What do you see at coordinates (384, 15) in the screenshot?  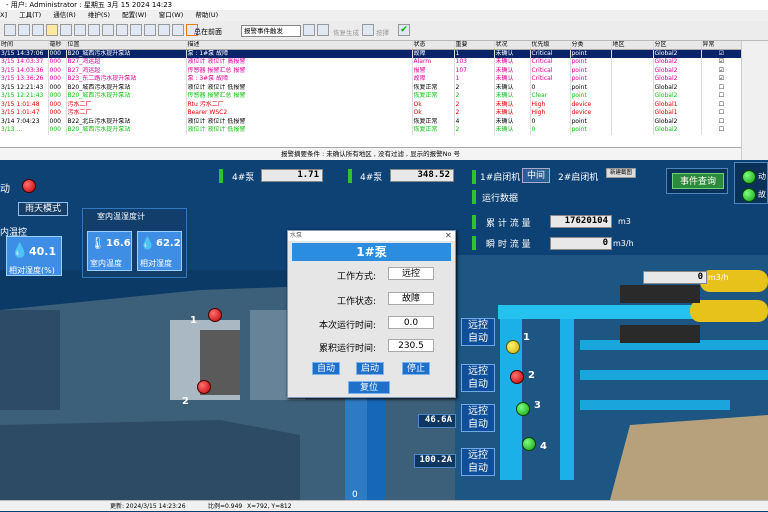 I see `menu-bar: X] 工具(T) 通信(R) 维护(S) 配置(W) 窗口(W) 帮助(U)` at bounding box center [384, 15].